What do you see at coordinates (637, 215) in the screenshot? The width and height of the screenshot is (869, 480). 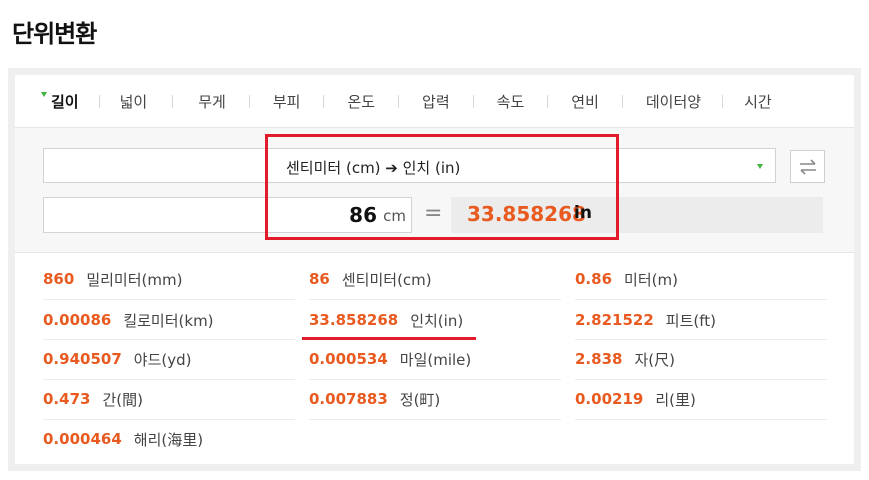 I see `result-display: 33.858268 in` at bounding box center [637, 215].